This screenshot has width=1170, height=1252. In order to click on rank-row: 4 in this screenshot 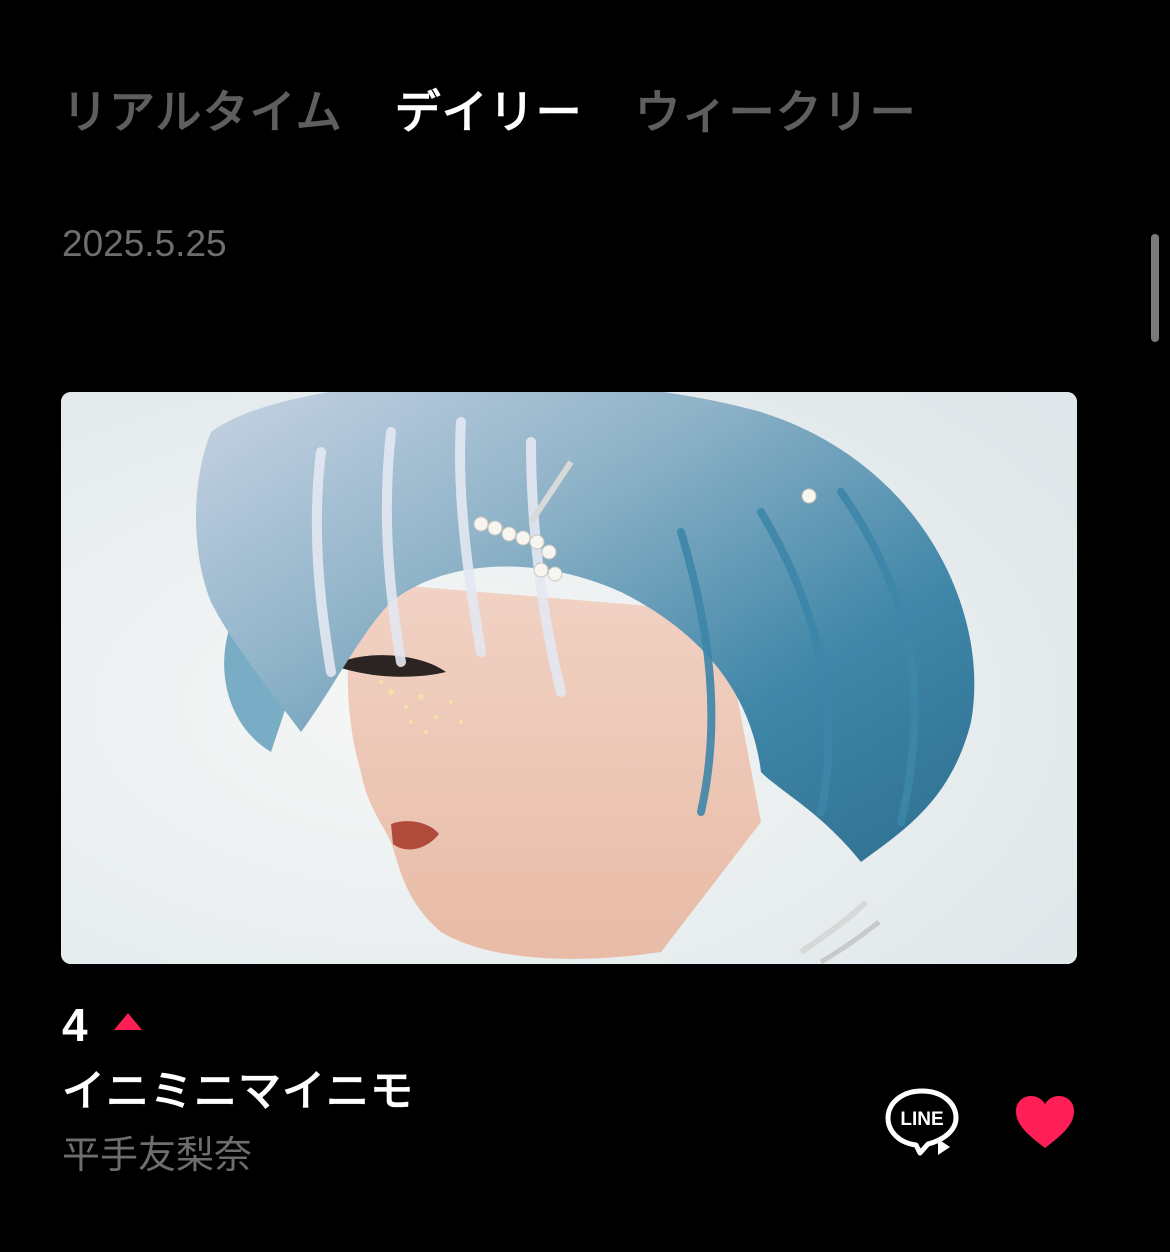, I will do `click(102, 1025)`.